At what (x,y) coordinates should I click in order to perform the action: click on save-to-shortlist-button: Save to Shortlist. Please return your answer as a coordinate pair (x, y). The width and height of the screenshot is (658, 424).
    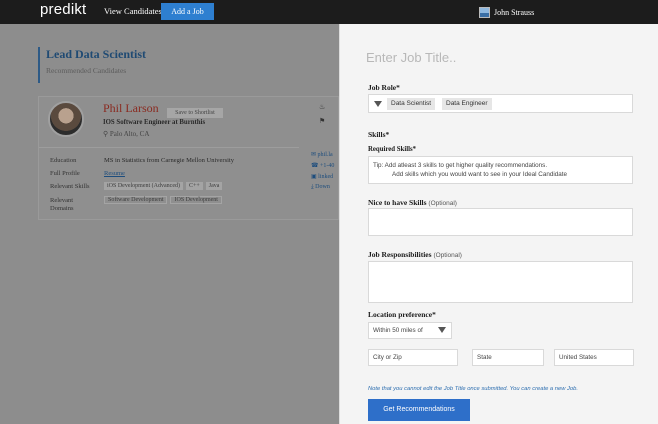
    Looking at the image, I should click on (195, 113).